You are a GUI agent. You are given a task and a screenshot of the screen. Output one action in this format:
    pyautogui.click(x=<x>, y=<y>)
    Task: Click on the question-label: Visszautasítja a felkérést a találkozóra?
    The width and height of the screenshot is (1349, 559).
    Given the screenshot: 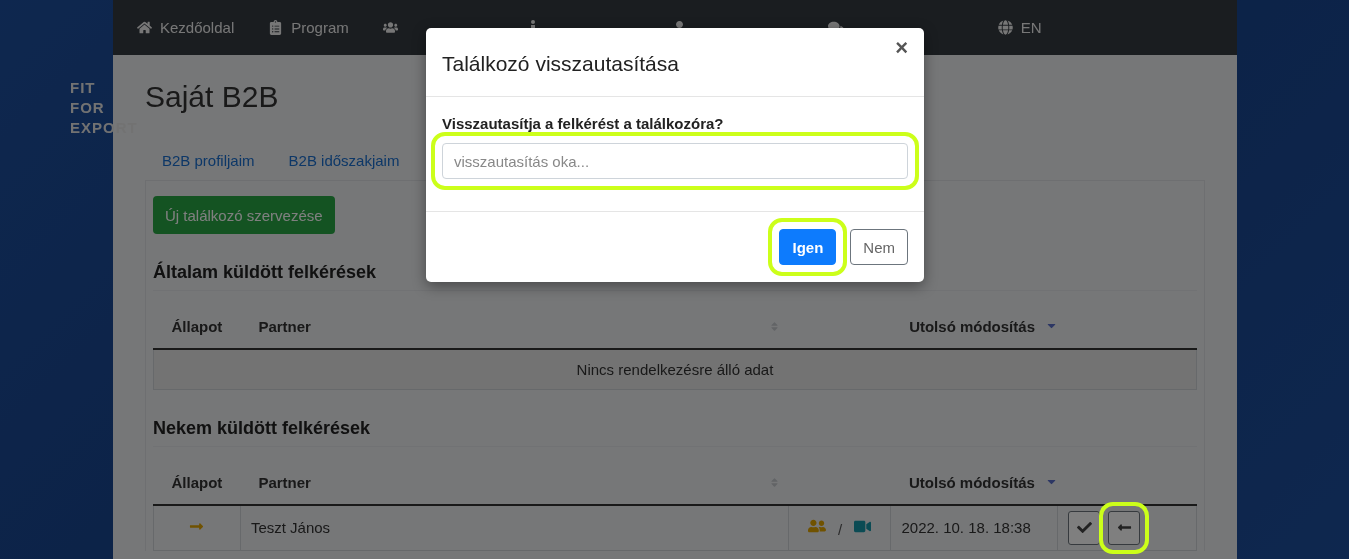 What is the action you would take?
    pyautogui.click(x=583, y=123)
    